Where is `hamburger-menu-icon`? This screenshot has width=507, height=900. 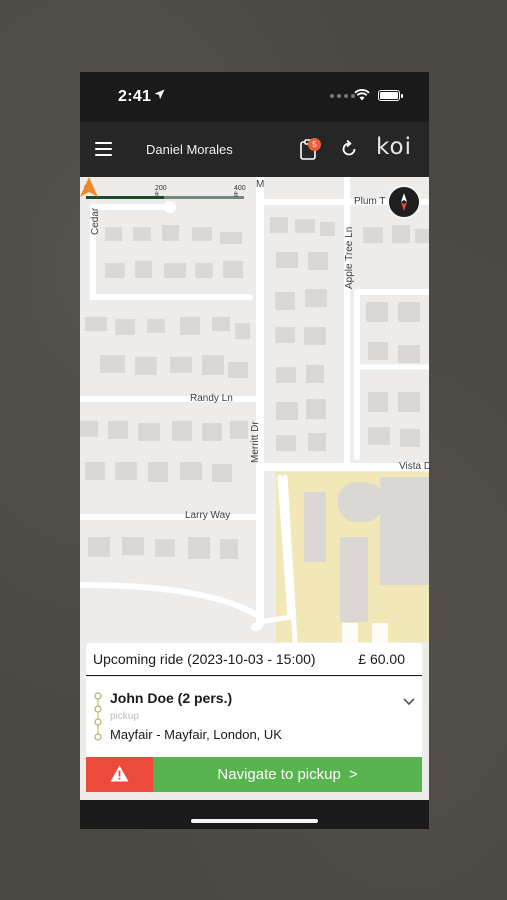
hamburger-menu-icon is located at coordinates (103, 149).